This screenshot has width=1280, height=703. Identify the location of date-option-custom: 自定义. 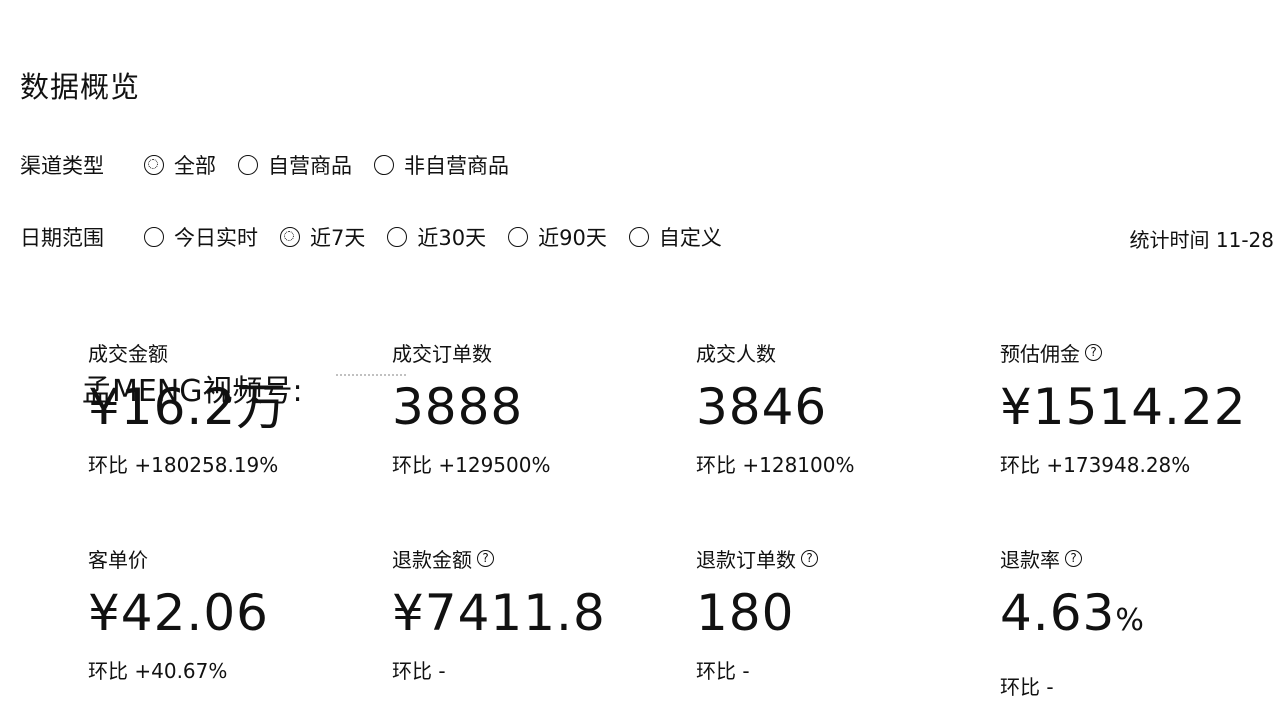
(675, 237).